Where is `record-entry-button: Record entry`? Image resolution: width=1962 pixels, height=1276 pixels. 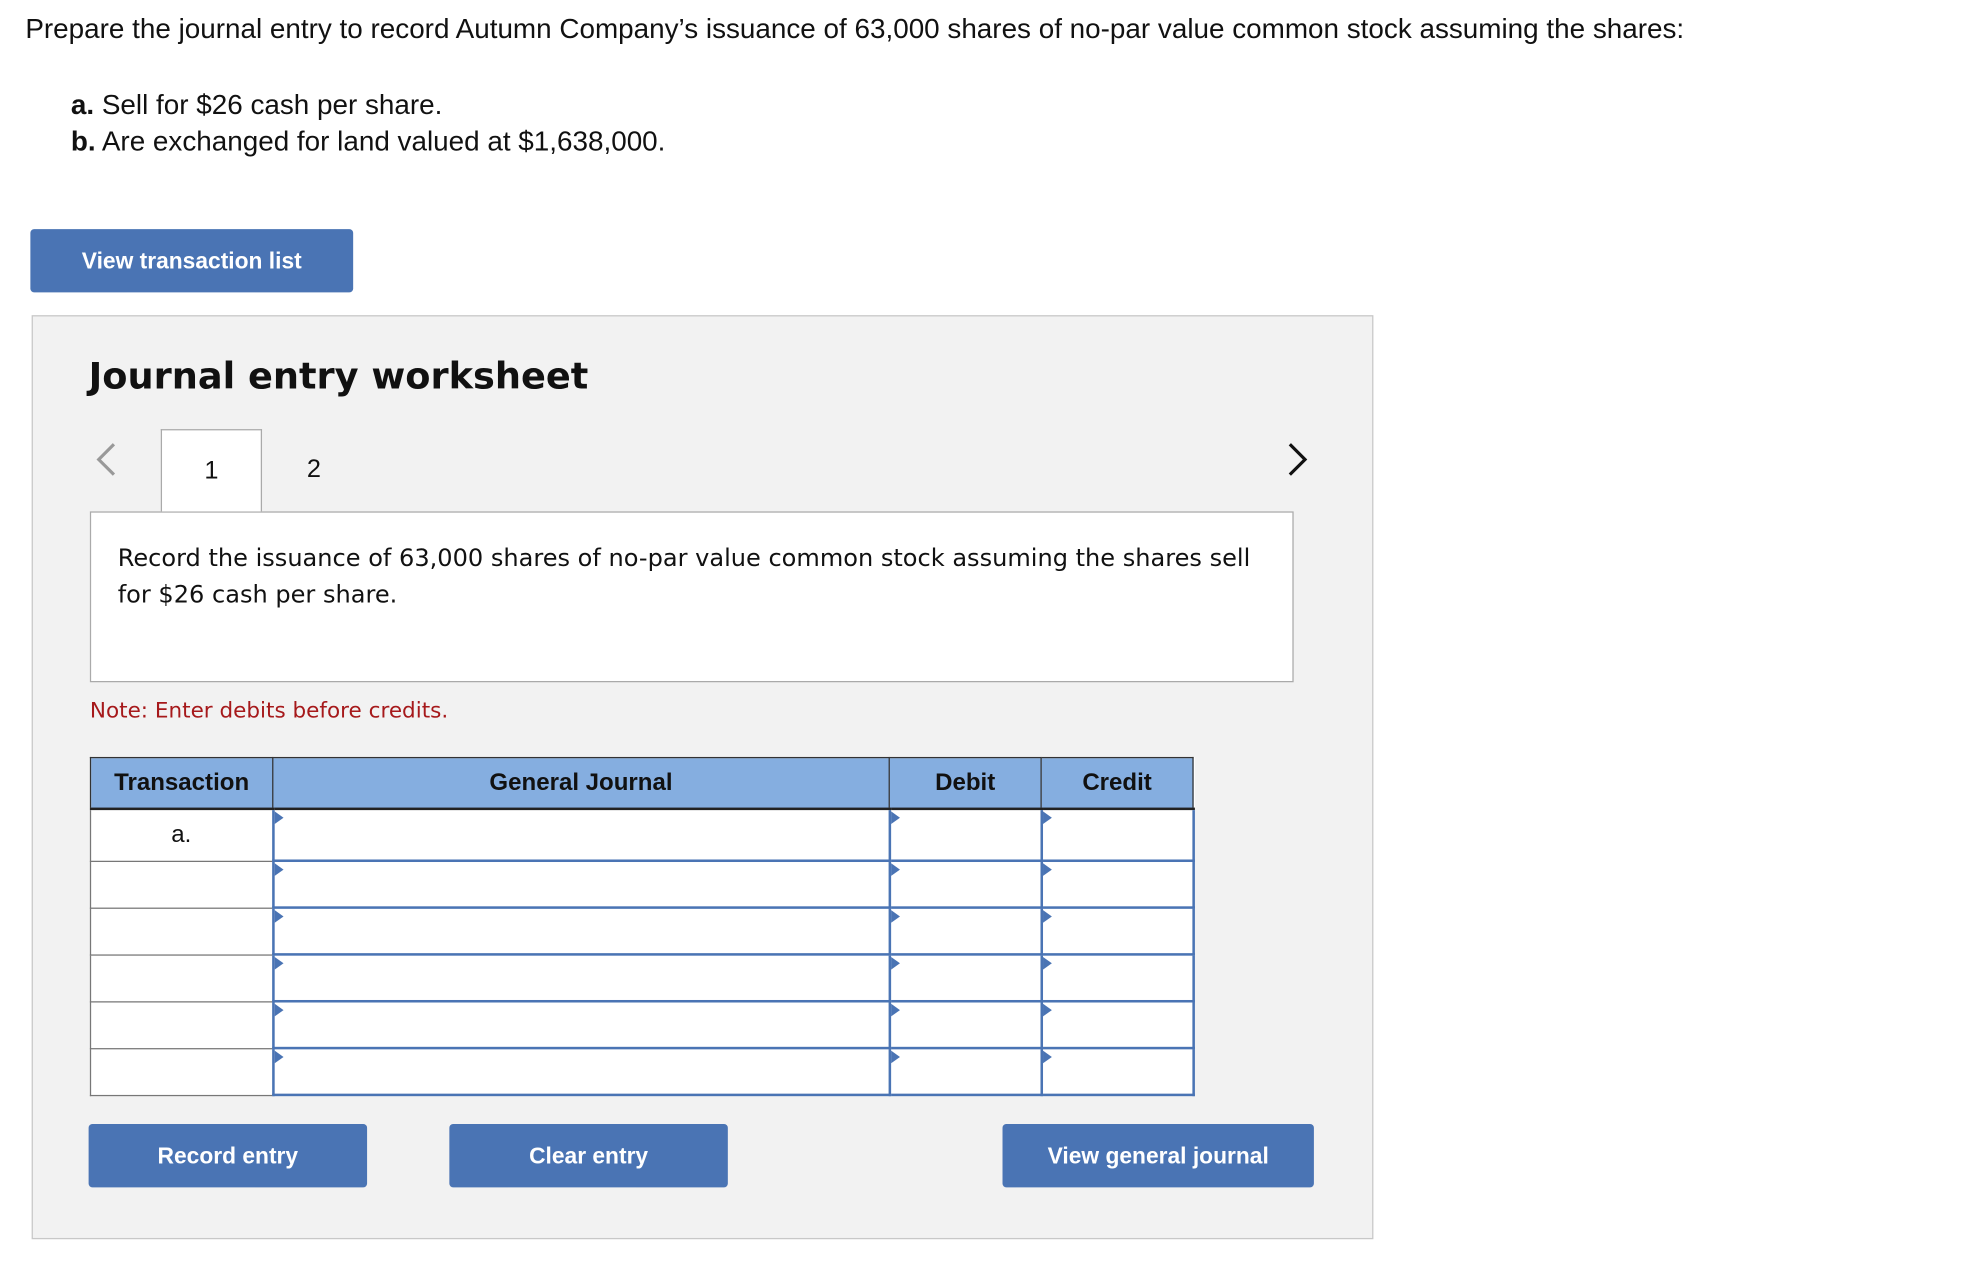 record-entry-button: Record entry is located at coordinates (228, 1156).